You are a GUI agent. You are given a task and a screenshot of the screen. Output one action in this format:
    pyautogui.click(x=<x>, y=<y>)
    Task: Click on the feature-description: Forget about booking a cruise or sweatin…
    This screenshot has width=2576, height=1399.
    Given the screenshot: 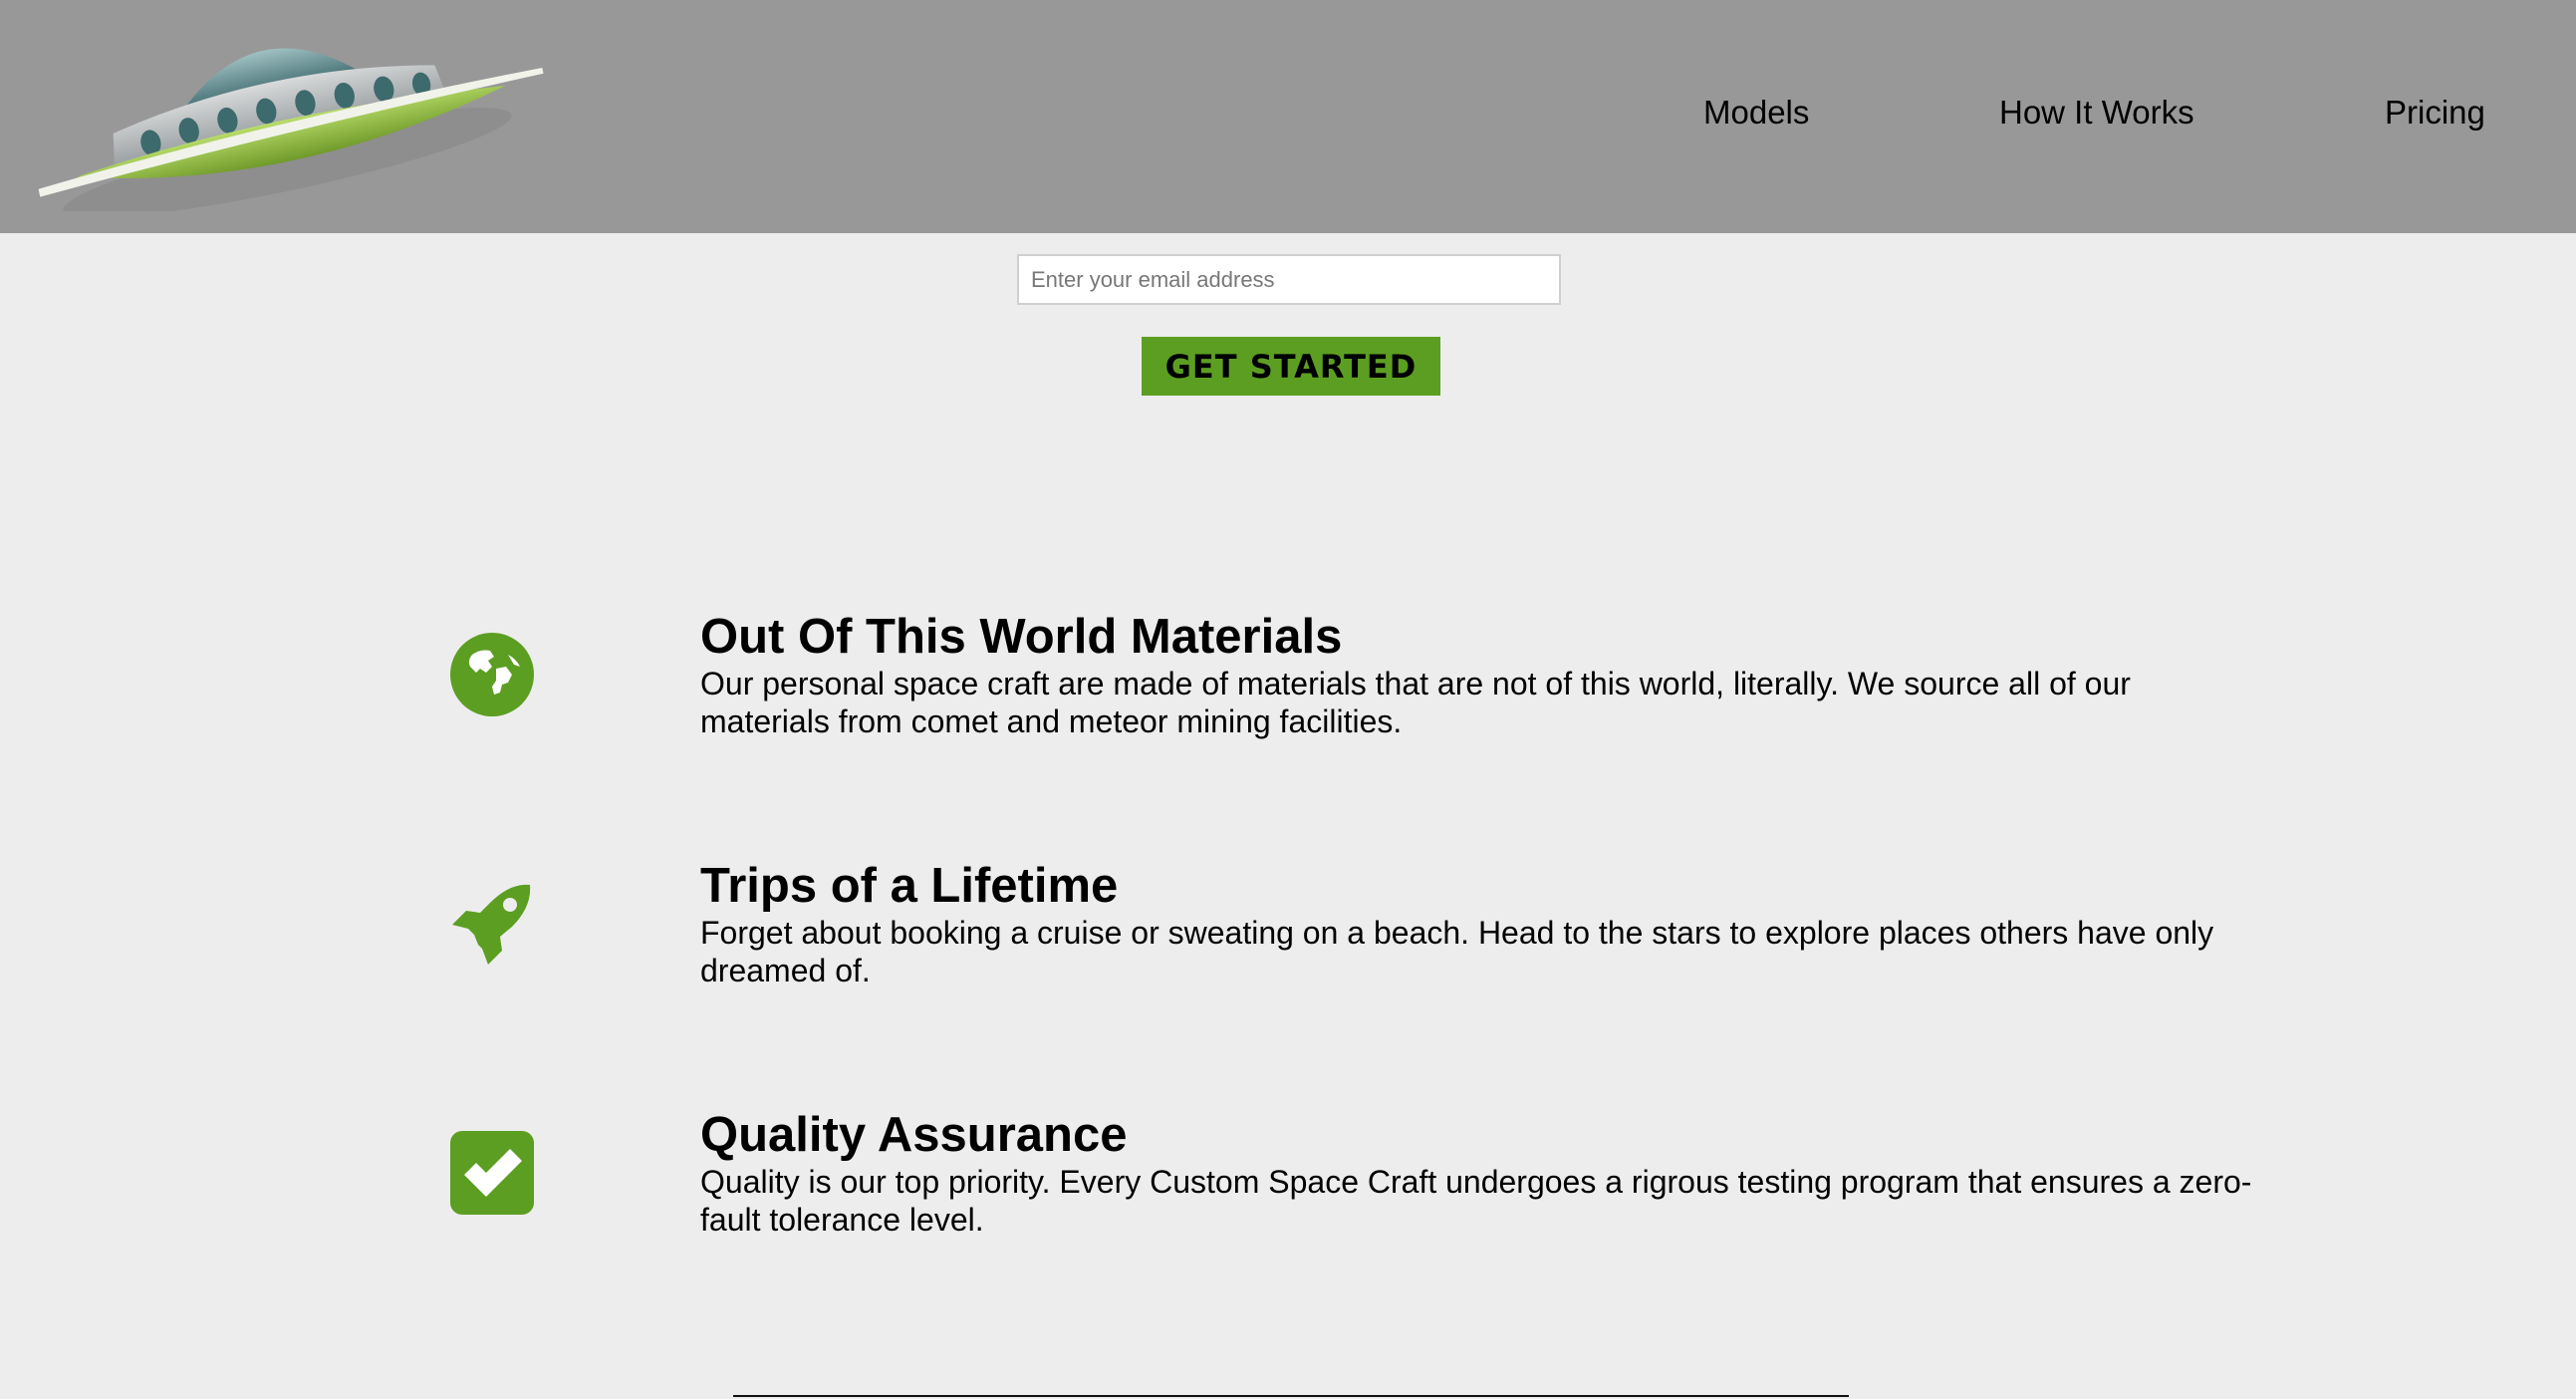 What is the action you would take?
    pyautogui.click(x=1457, y=951)
    